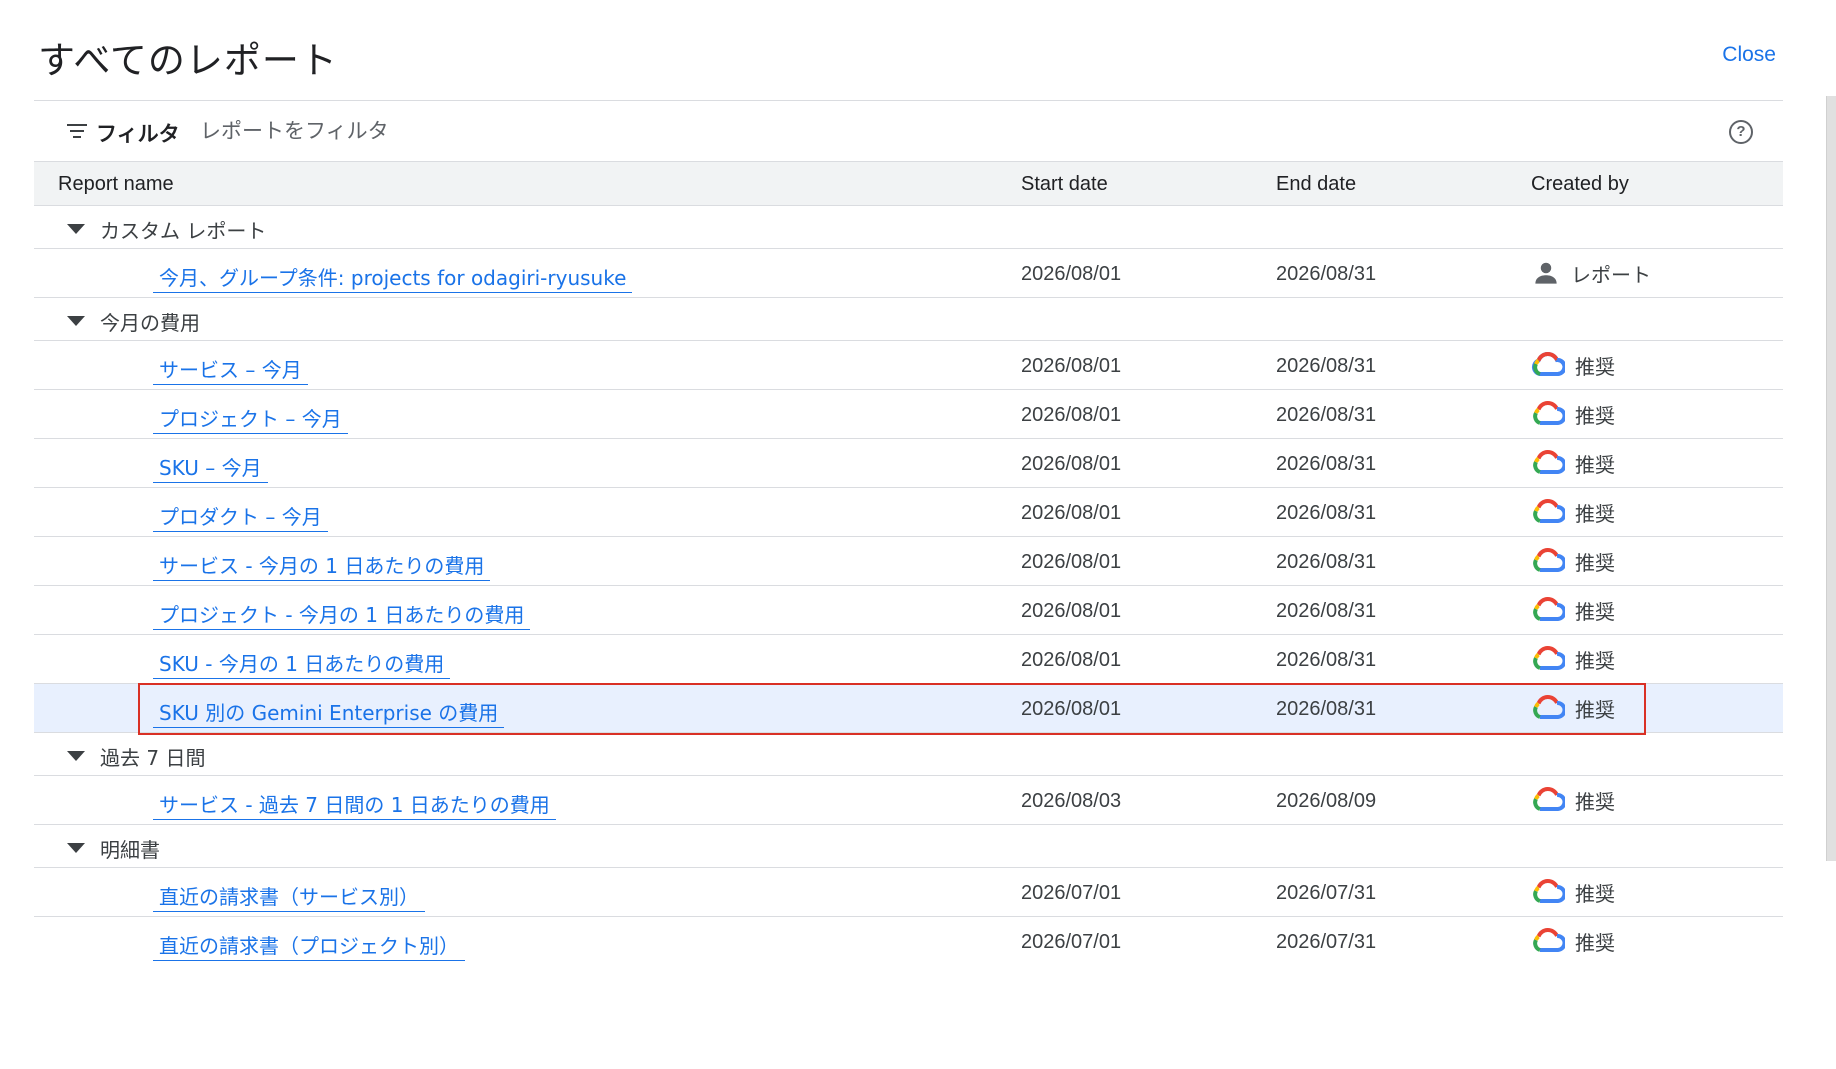 Image resolution: width=1836 pixels, height=1069 pixels. What do you see at coordinates (230, 369) in the screenshot?
I see `report-link: サービス – 今月` at bounding box center [230, 369].